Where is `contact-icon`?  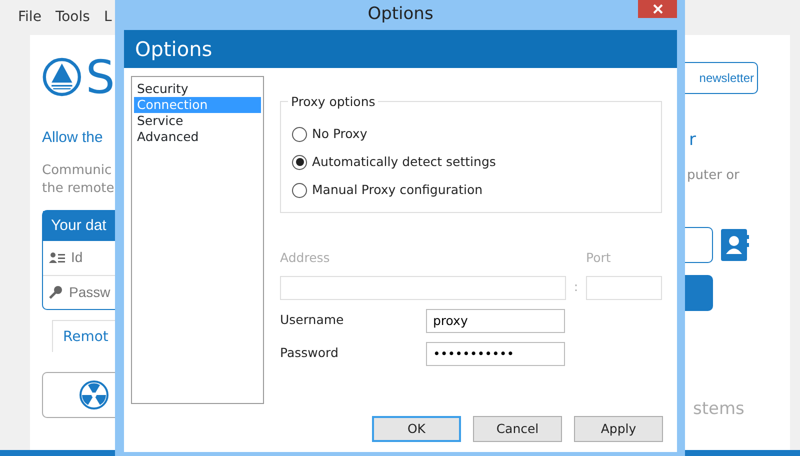 contact-icon is located at coordinates (735, 245).